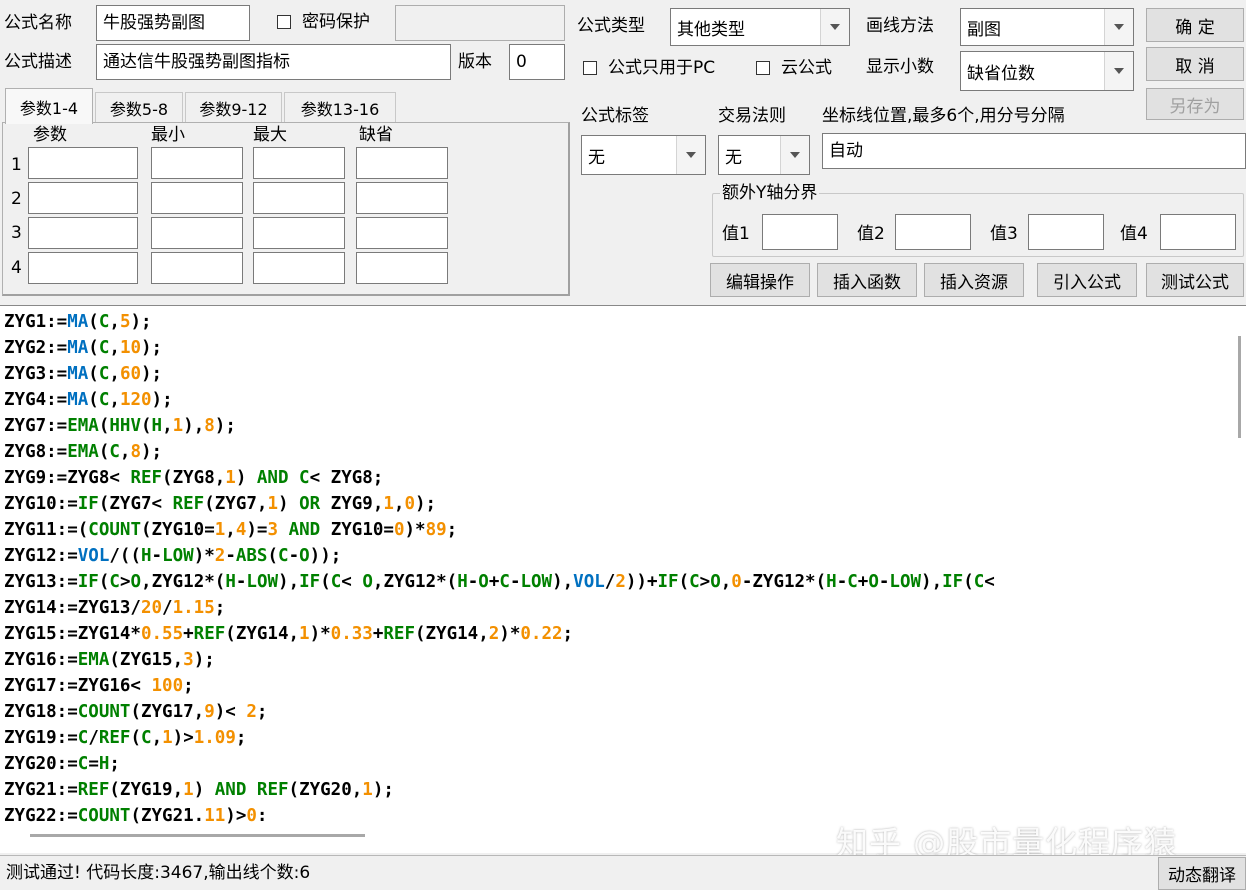 Image resolution: width=1246 pixels, height=890 pixels. Describe the element at coordinates (974, 280) in the screenshot. I see `insert-resource-button: 插入资源` at that location.